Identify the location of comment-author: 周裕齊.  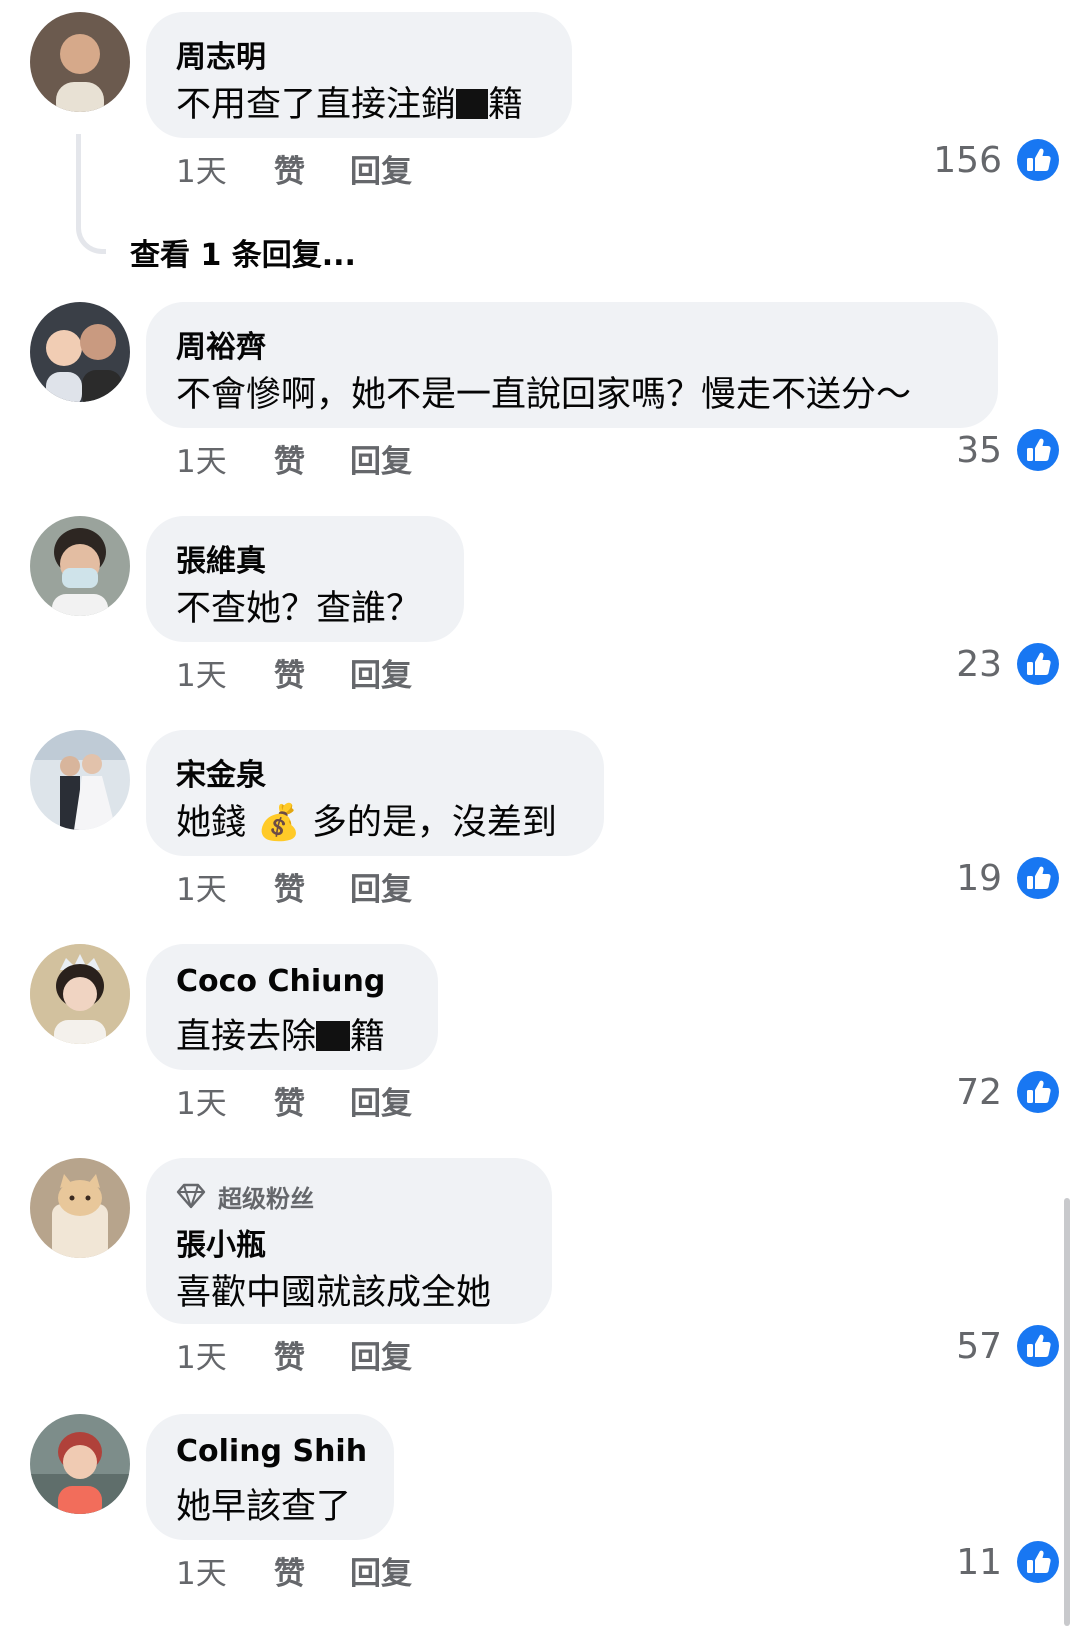
(221, 344).